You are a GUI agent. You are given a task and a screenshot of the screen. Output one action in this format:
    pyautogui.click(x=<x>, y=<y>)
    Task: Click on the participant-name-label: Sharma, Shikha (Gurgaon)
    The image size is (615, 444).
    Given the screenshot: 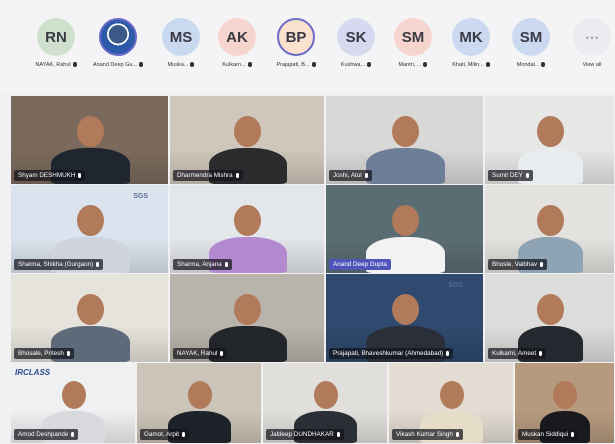 What is the action you would take?
    pyautogui.click(x=59, y=264)
    